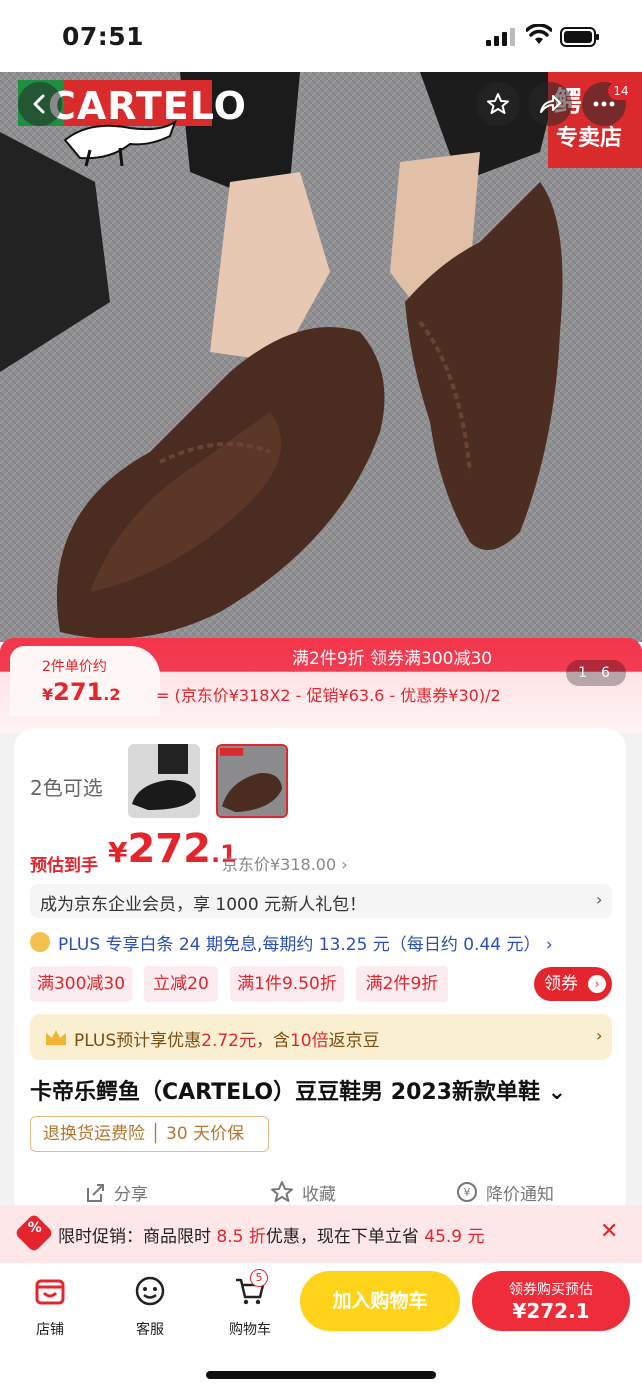 This screenshot has width=642, height=1389. I want to click on battery-icon, so click(579, 37).